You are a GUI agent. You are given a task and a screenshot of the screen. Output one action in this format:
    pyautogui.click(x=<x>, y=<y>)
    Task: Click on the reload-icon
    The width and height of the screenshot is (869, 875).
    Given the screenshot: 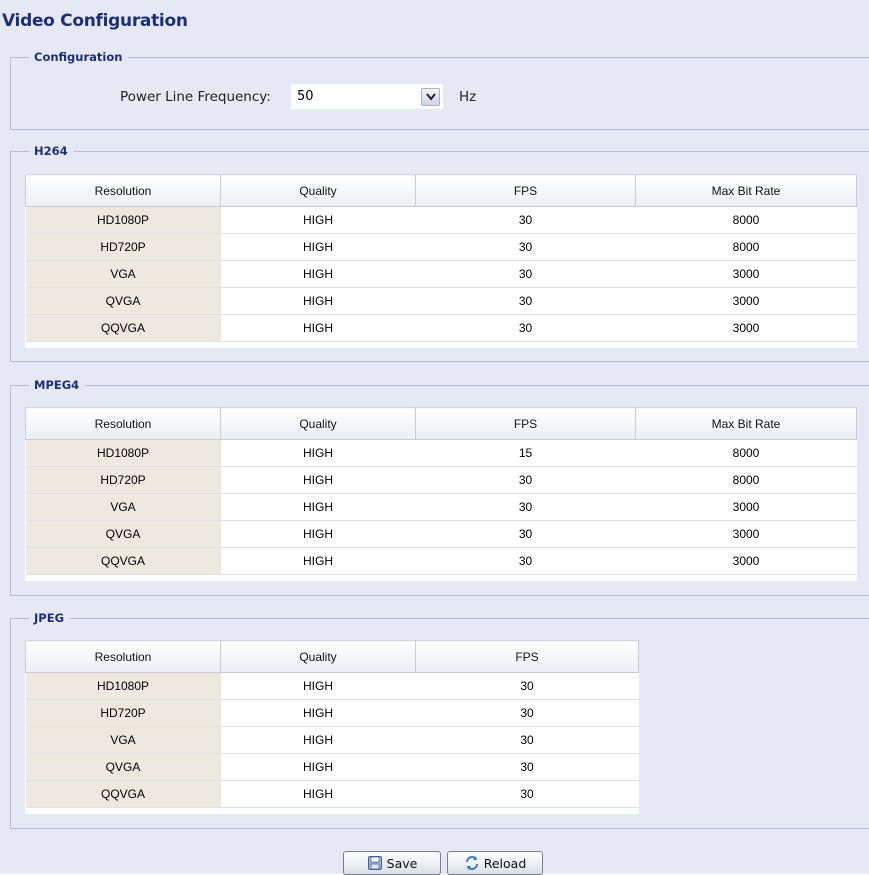 What is the action you would take?
    pyautogui.click(x=472, y=863)
    